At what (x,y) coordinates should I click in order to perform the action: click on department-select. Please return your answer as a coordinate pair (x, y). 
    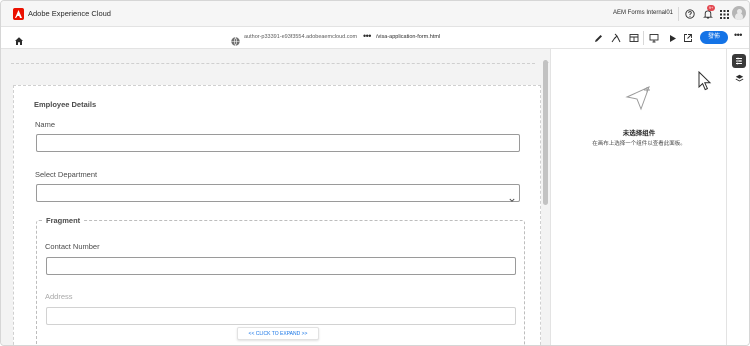
    Looking at the image, I should click on (278, 193).